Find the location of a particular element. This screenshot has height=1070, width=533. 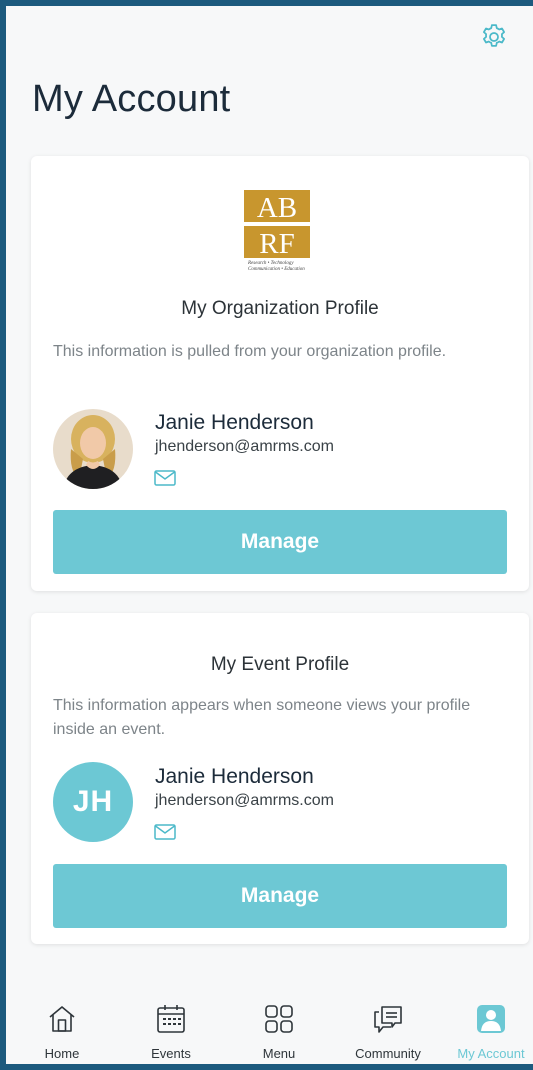

logo-tagline-2: Communication • Education is located at coordinates (276, 269).